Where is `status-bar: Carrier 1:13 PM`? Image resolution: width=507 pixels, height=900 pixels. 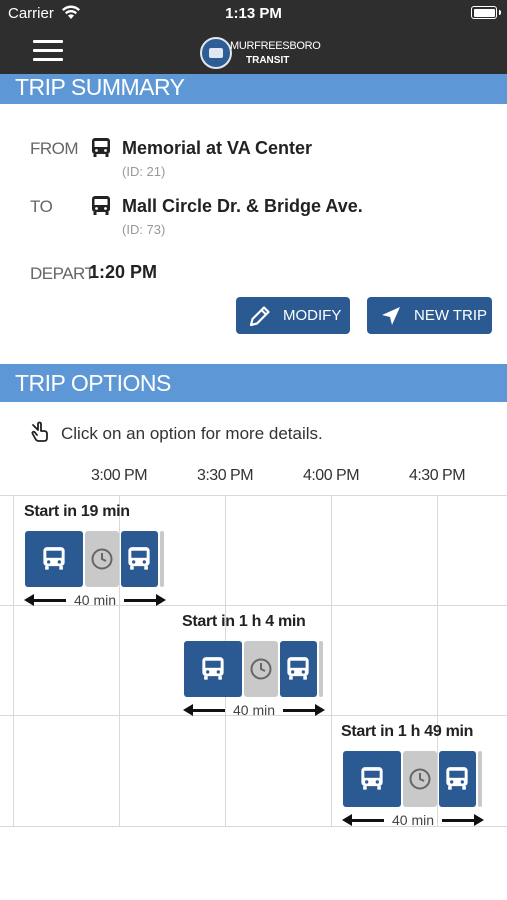 status-bar: Carrier 1:13 PM is located at coordinates (253, 14).